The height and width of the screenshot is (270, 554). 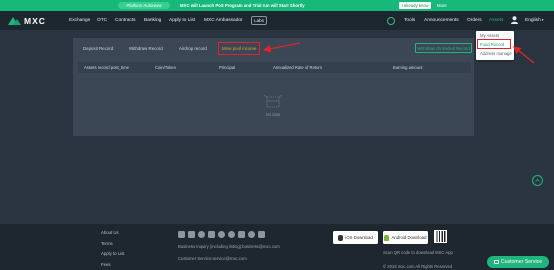 What do you see at coordinates (106, 264) in the screenshot?
I see `footer-link-fees: Fees` at bounding box center [106, 264].